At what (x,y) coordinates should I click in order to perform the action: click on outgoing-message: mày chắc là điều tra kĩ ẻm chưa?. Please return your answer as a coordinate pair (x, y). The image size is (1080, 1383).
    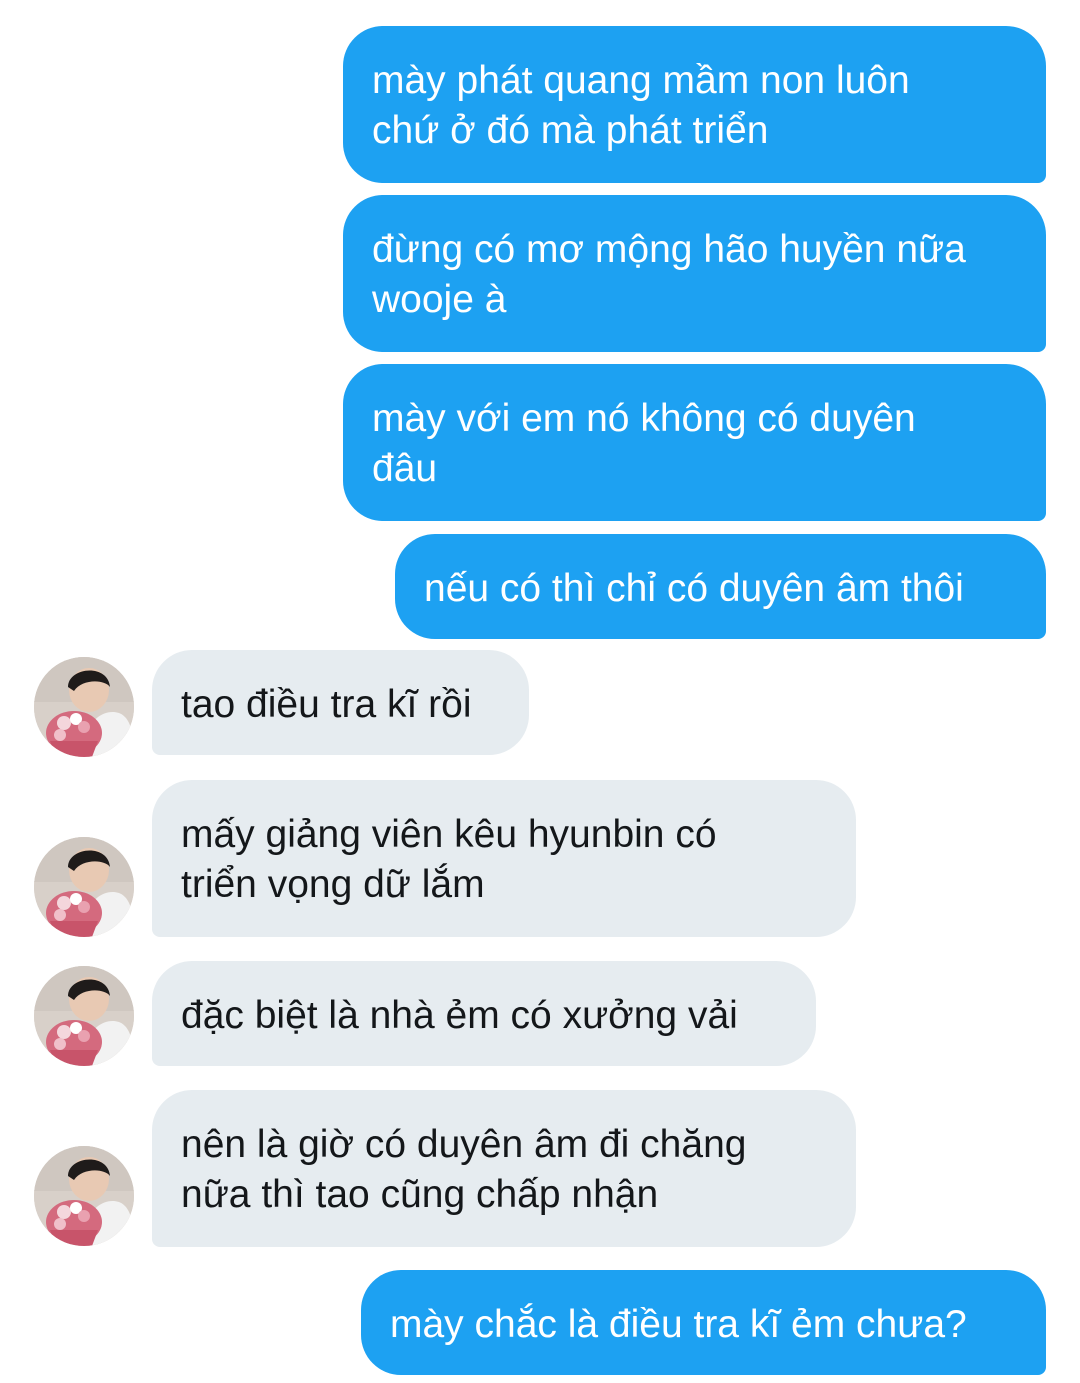
    Looking at the image, I should click on (703, 1322).